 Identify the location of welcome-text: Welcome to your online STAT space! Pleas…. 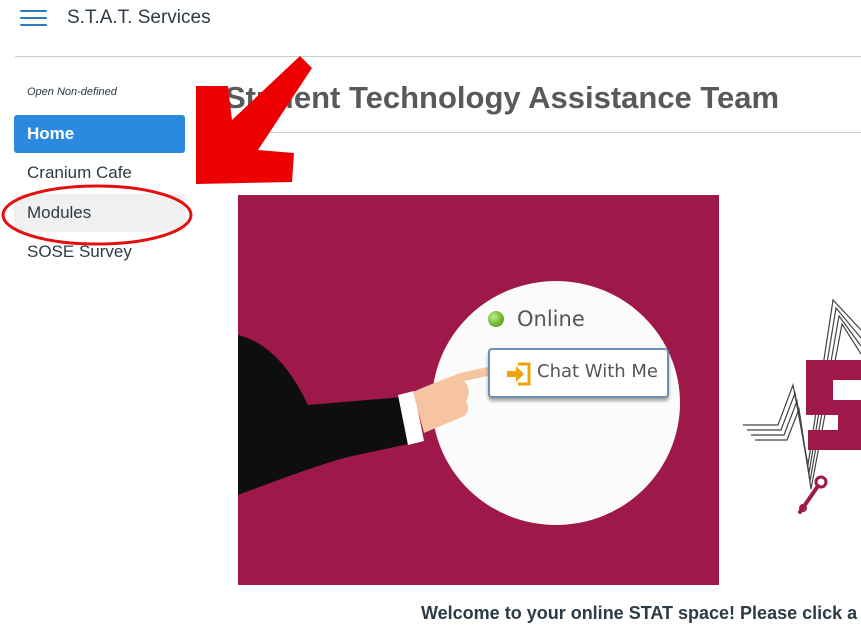
(639, 613).